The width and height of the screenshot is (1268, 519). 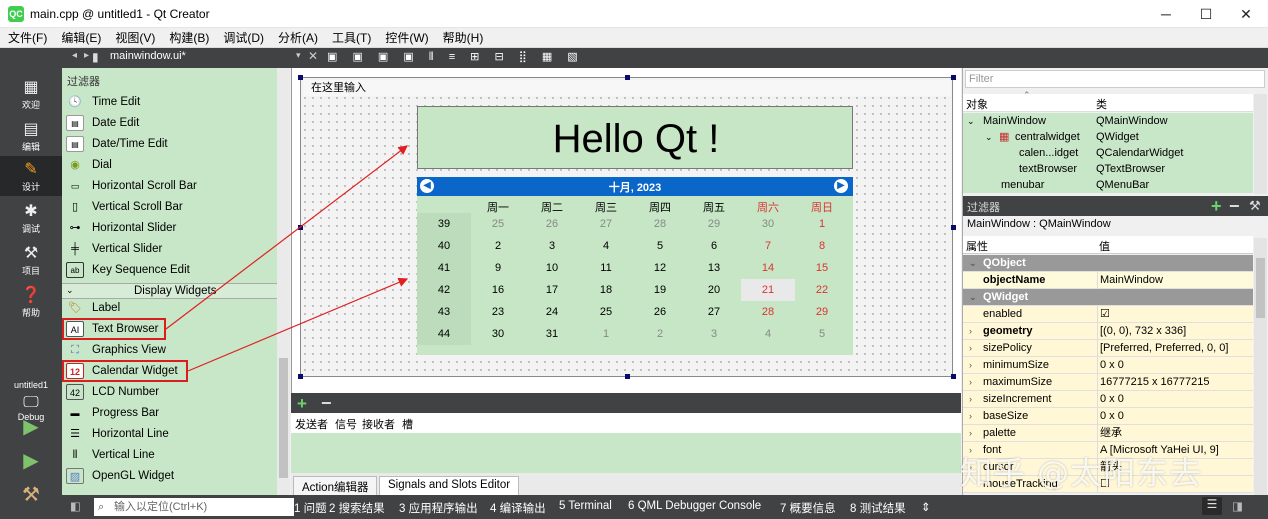 What do you see at coordinates (103, 102) in the screenshot?
I see `widget-item: 🕓 Time Edit` at bounding box center [103, 102].